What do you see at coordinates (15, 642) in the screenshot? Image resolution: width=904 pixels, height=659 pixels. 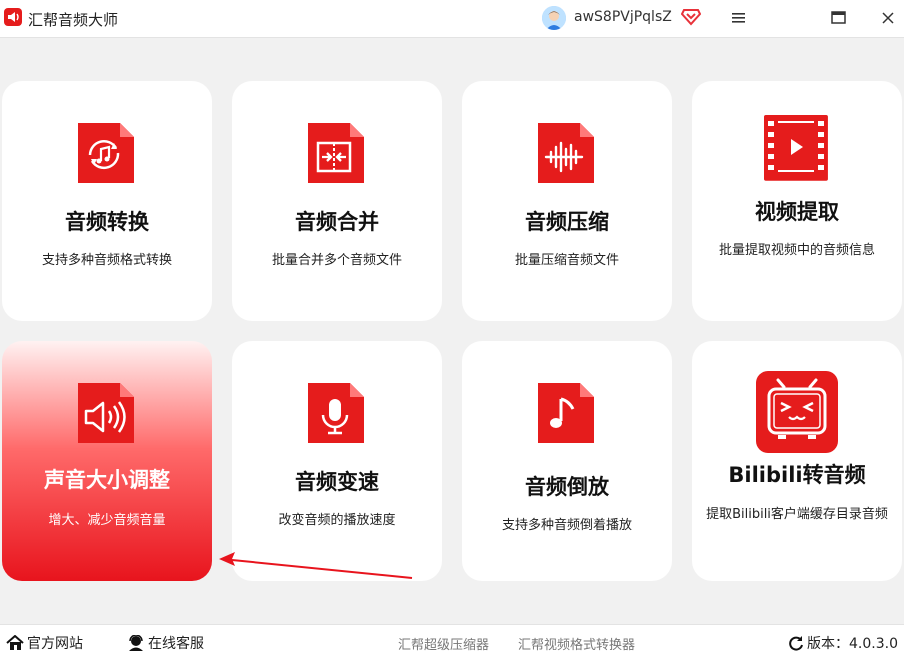 I see `home-icon` at bounding box center [15, 642].